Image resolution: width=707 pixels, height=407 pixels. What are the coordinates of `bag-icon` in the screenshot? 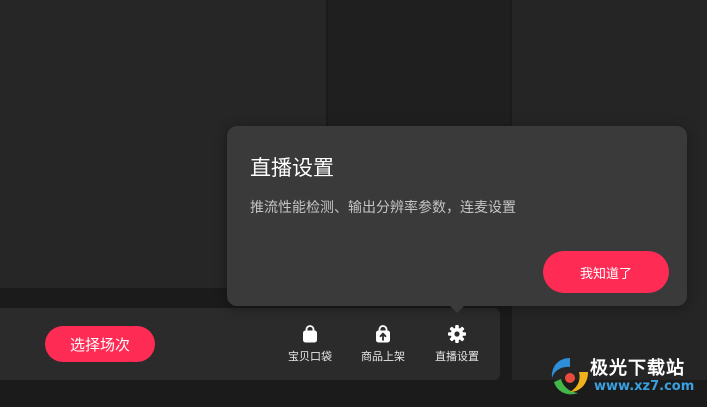 It's located at (310, 334).